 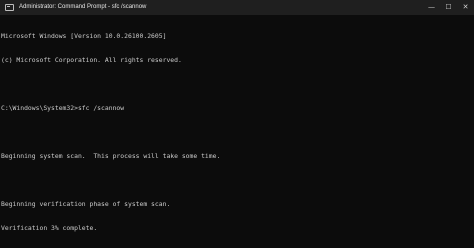 I want to click on terminal-icon, so click(x=9, y=7).